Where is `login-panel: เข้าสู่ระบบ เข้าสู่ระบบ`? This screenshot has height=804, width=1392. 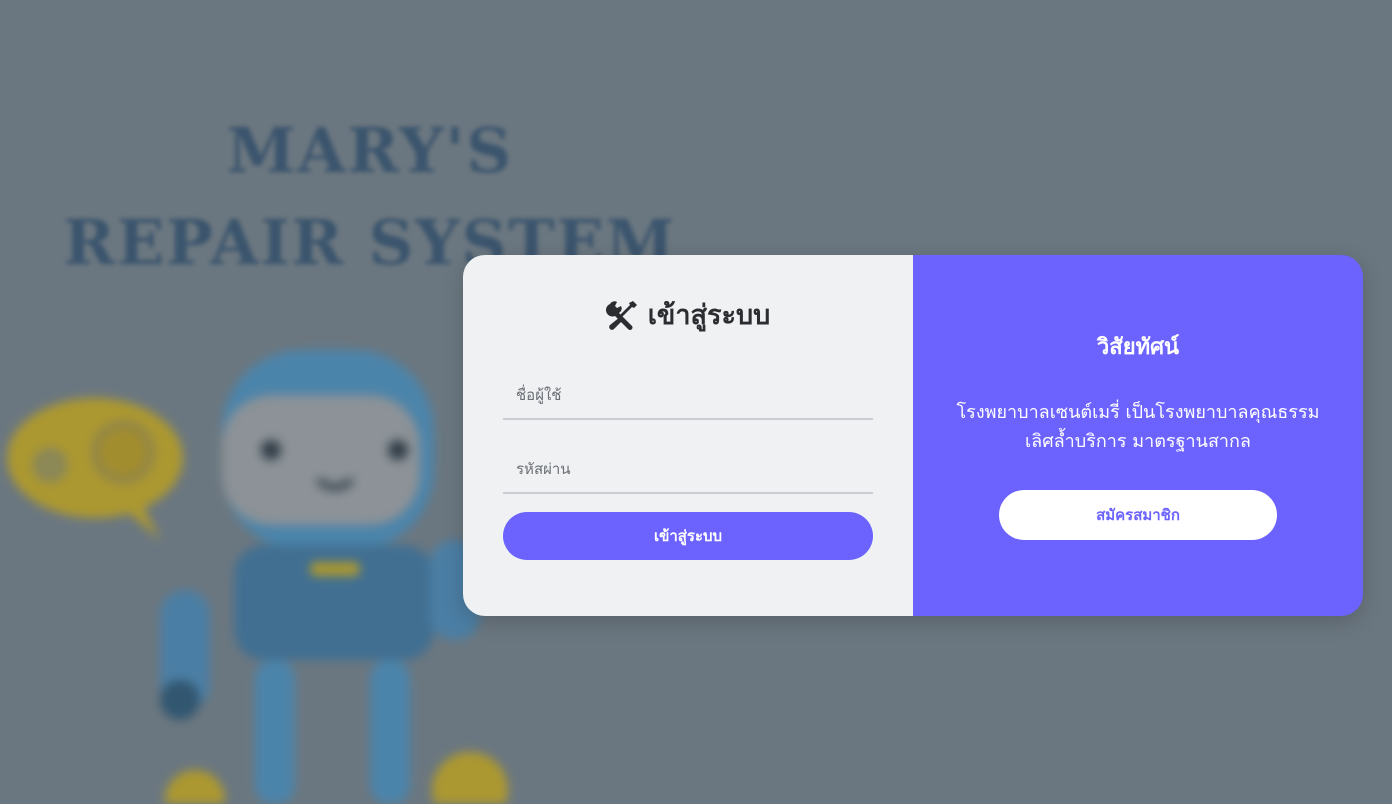 login-panel: เข้าสู่ระบบ เข้าสู่ระบบ is located at coordinates (688, 435).